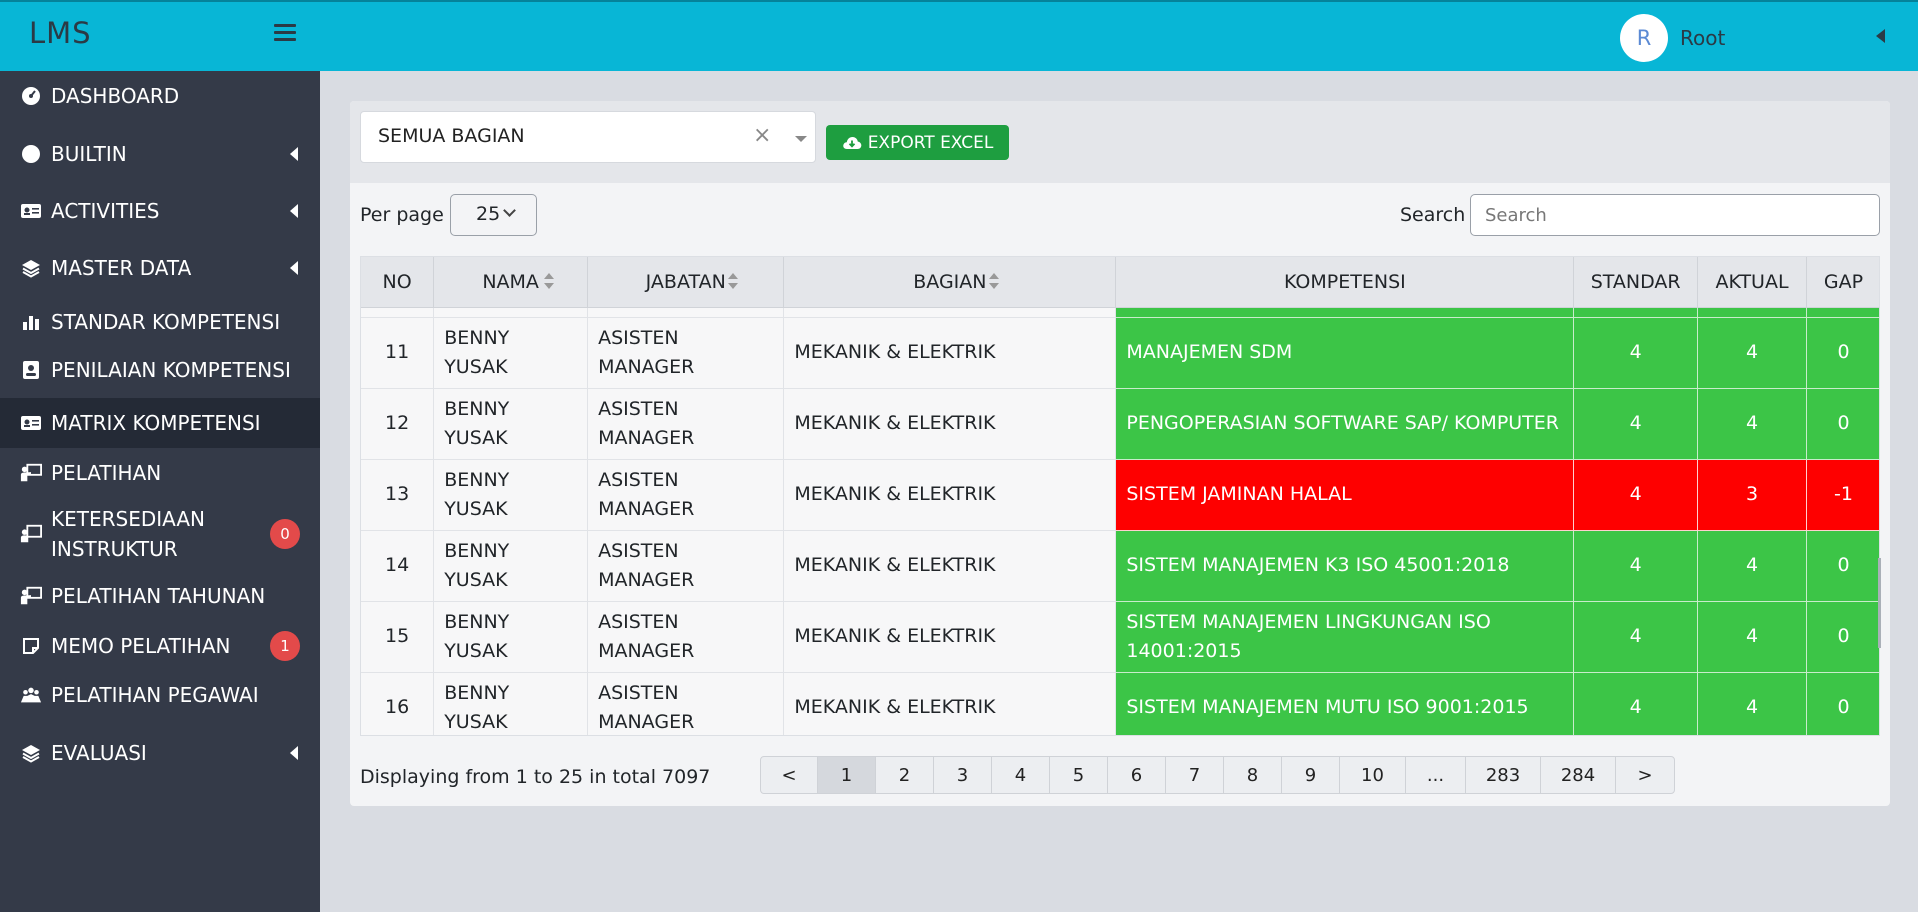  What do you see at coordinates (917, 142) in the screenshot?
I see `export-excel-button: EXPORT EXCEL` at bounding box center [917, 142].